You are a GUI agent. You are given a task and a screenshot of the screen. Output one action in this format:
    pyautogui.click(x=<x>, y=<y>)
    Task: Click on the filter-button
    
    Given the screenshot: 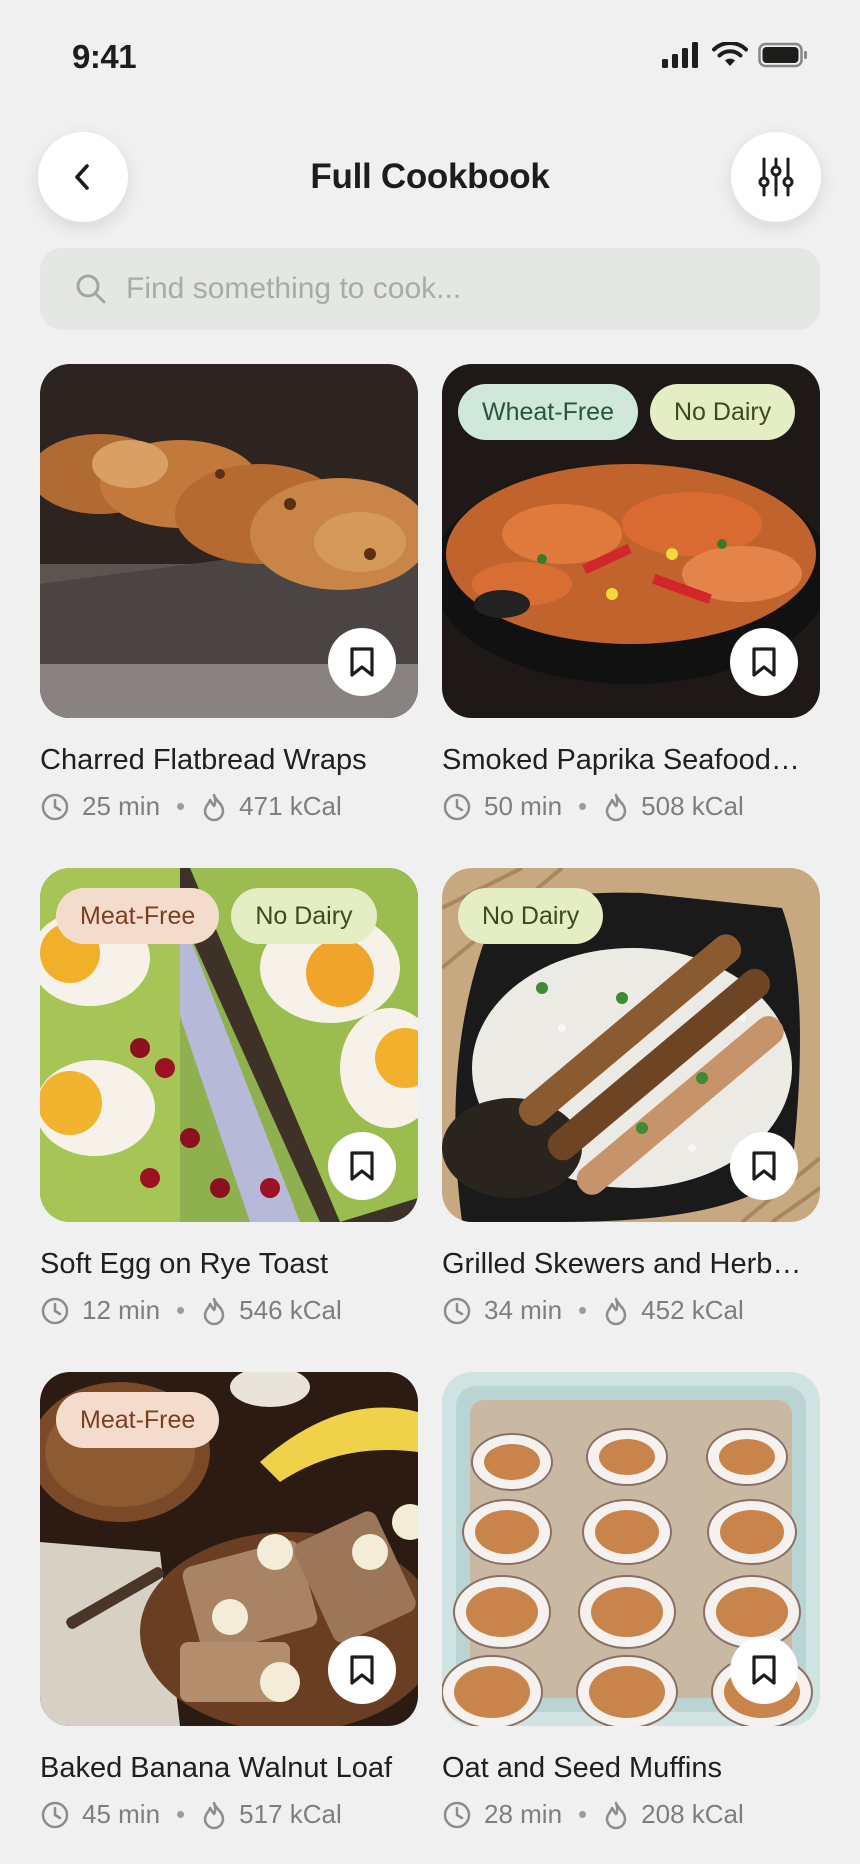 What is the action you would take?
    pyautogui.click(x=776, y=177)
    